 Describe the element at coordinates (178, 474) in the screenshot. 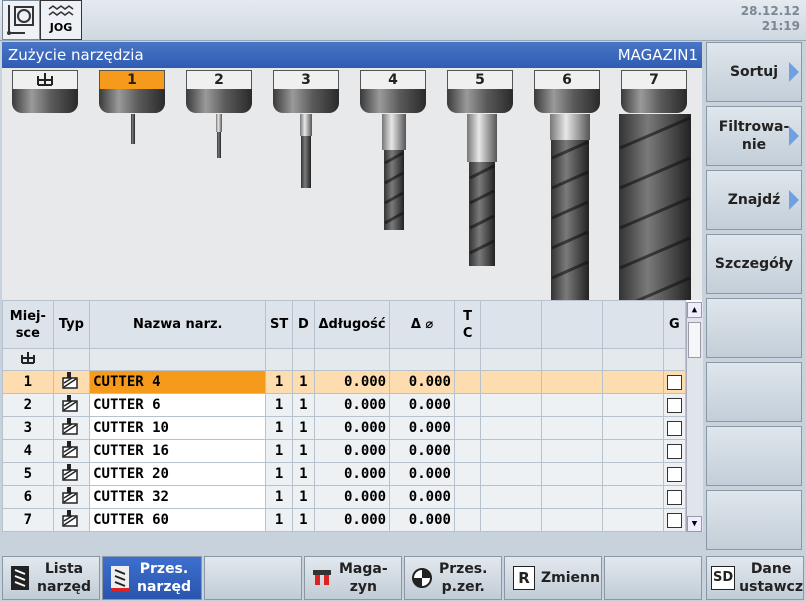

I see `name-cell: CUTTER 20` at that location.